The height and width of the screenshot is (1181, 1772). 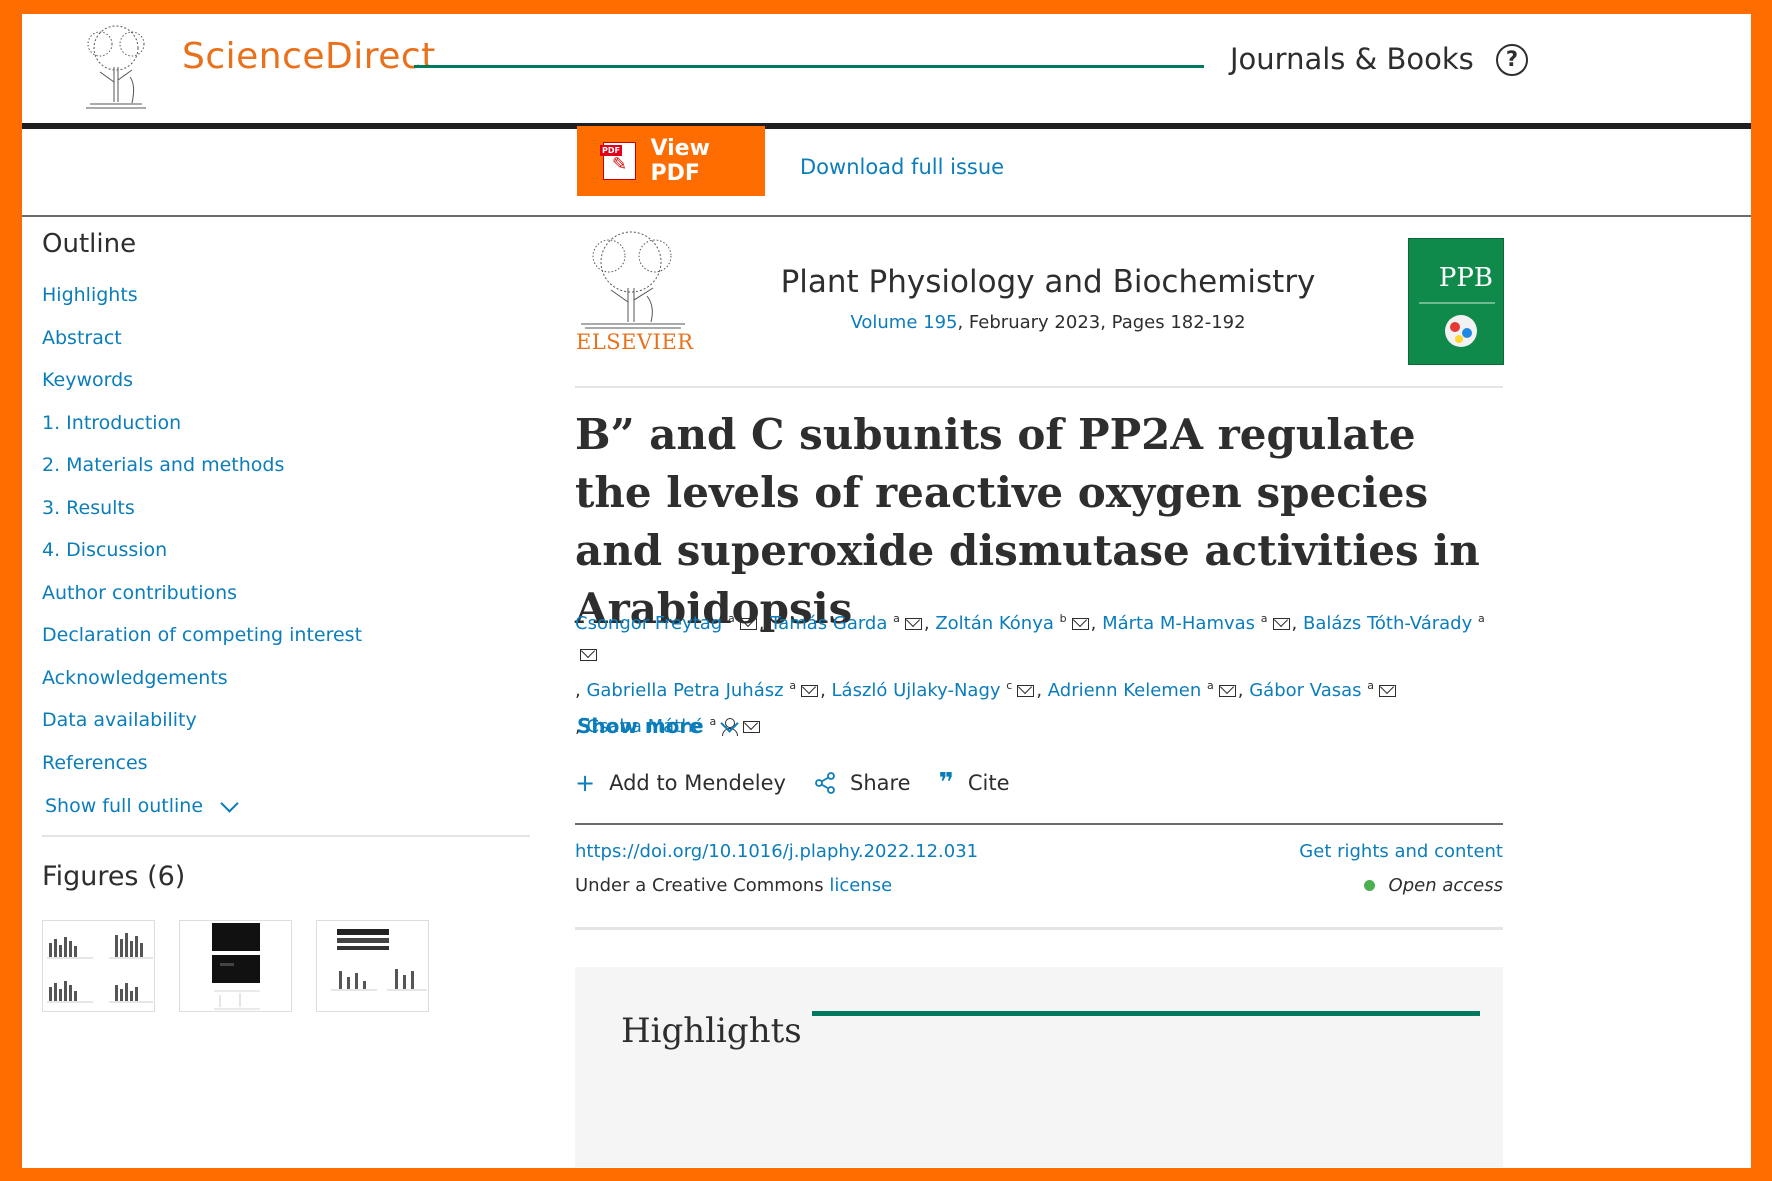 I want to click on cite-label: Cite, so click(x=988, y=783).